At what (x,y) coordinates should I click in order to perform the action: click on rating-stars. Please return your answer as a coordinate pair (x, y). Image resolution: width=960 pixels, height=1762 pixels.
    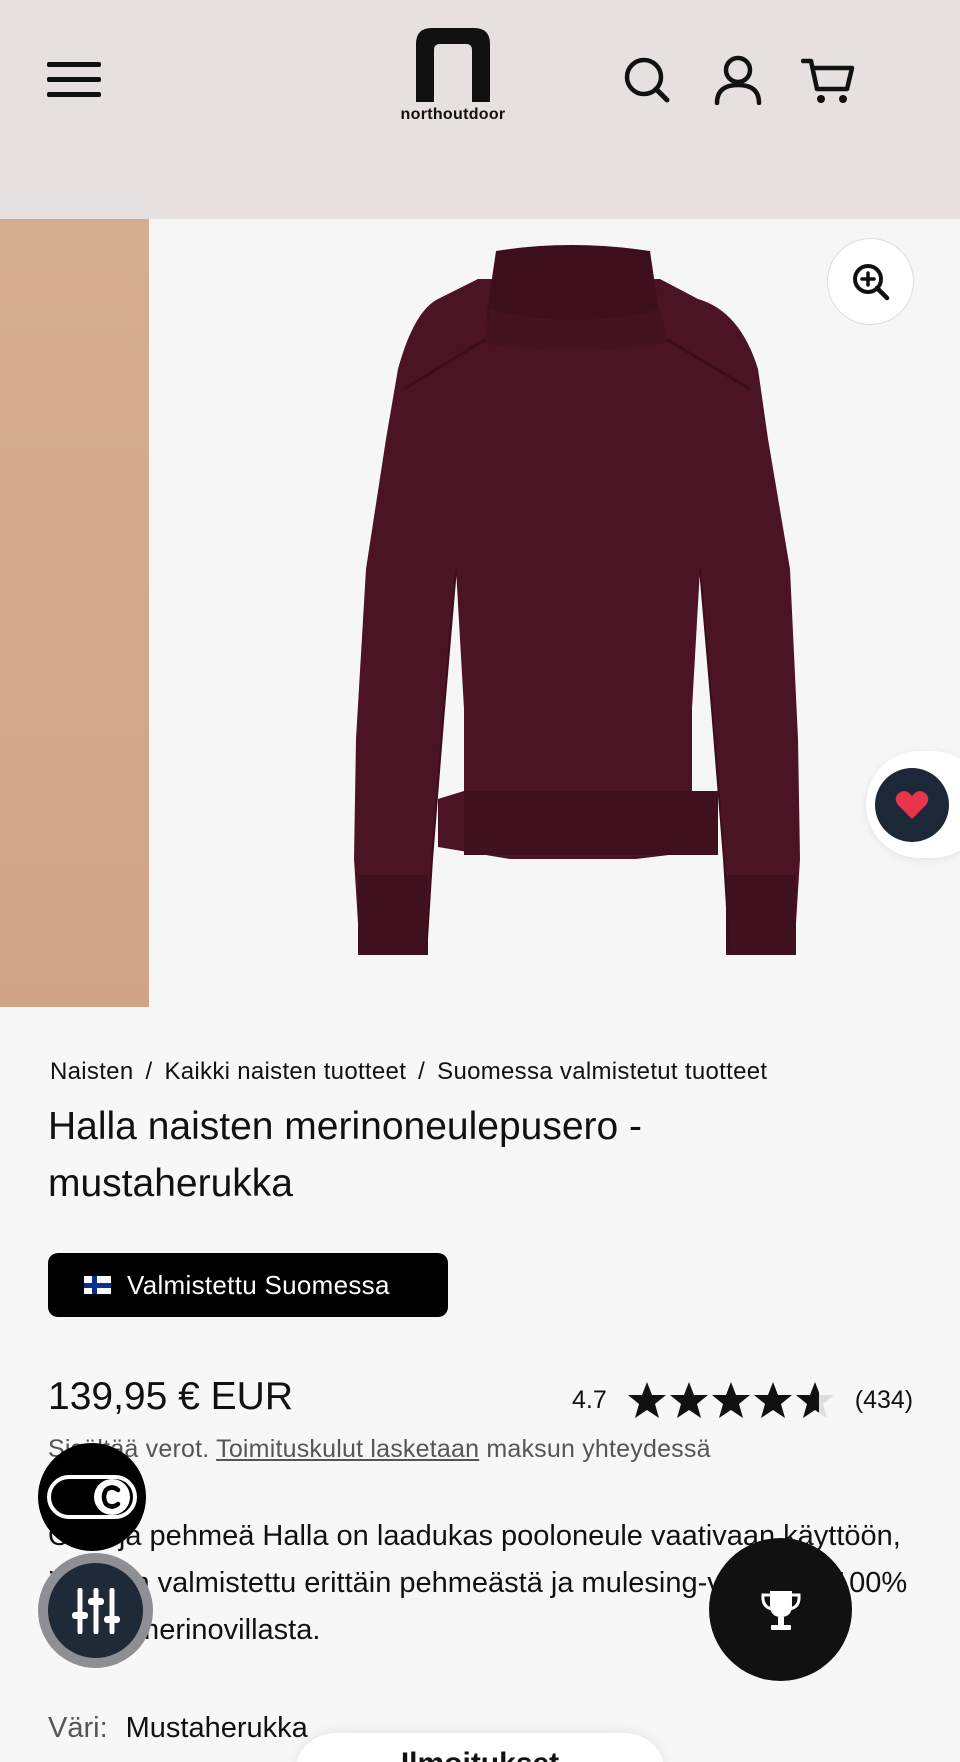
    Looking at the image, I should click on (732, 1400).